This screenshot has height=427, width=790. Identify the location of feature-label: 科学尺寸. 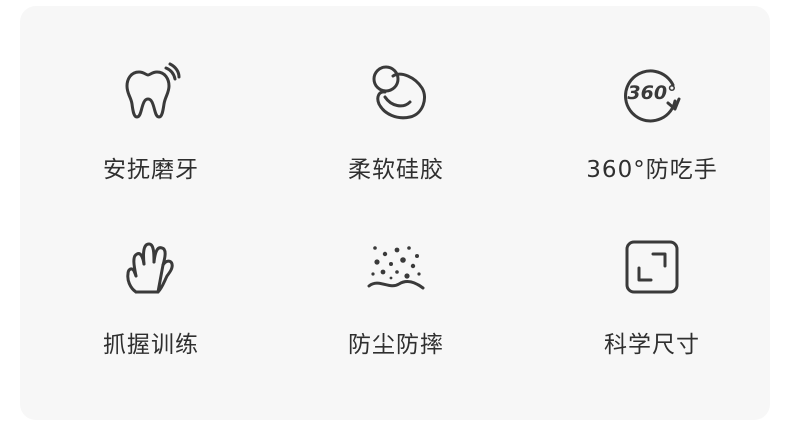
(652, 345).